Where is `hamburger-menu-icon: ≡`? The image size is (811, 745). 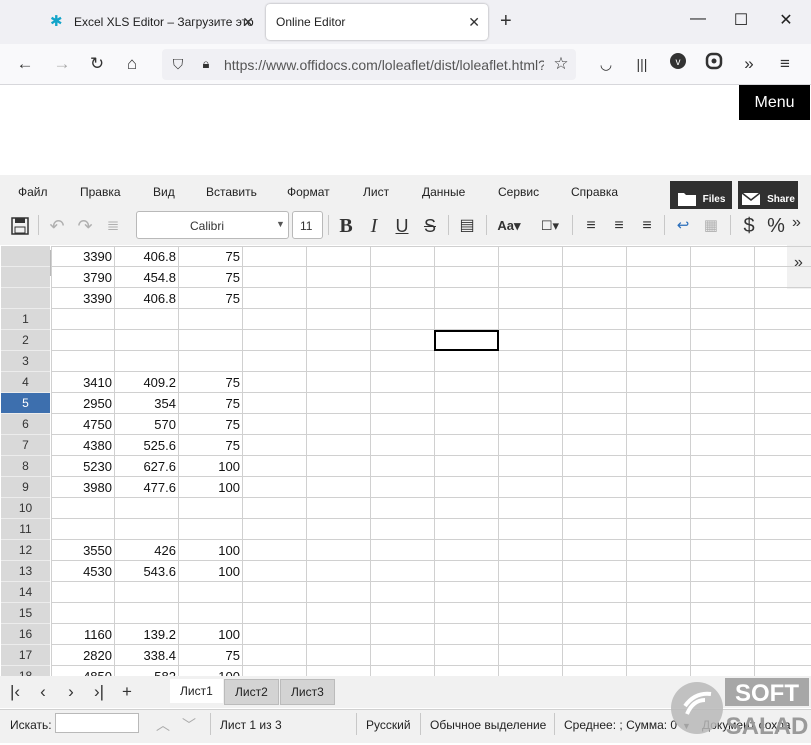 hamburger-menu-icon: ≡ is located at coordinates (785, 64).